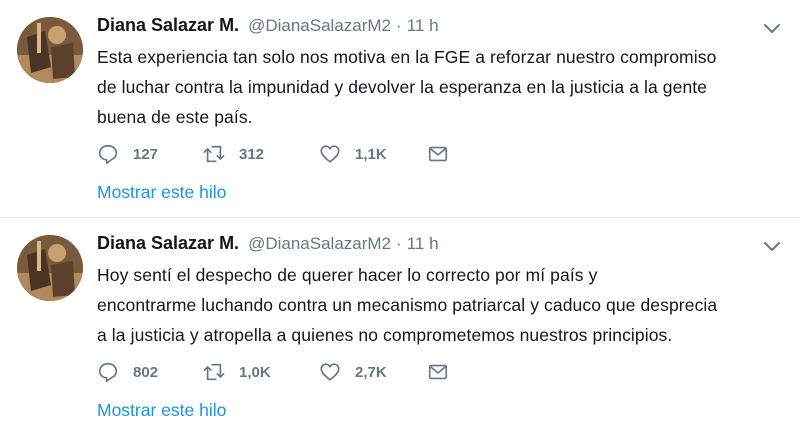 This screenshot has height=439, width=800. Describe the element at coordinates (255, 372) in the screenshot. I see `retweet-count: 1,0K` at that location.